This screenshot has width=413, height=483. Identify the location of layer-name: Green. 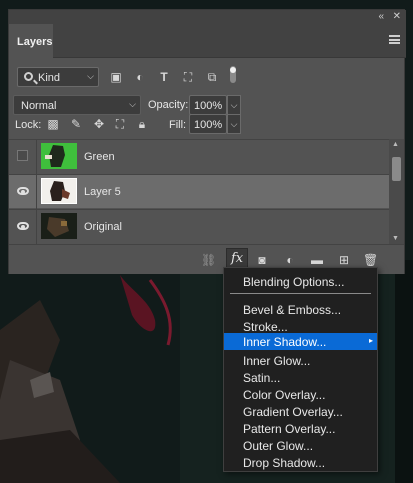
(99, 157).